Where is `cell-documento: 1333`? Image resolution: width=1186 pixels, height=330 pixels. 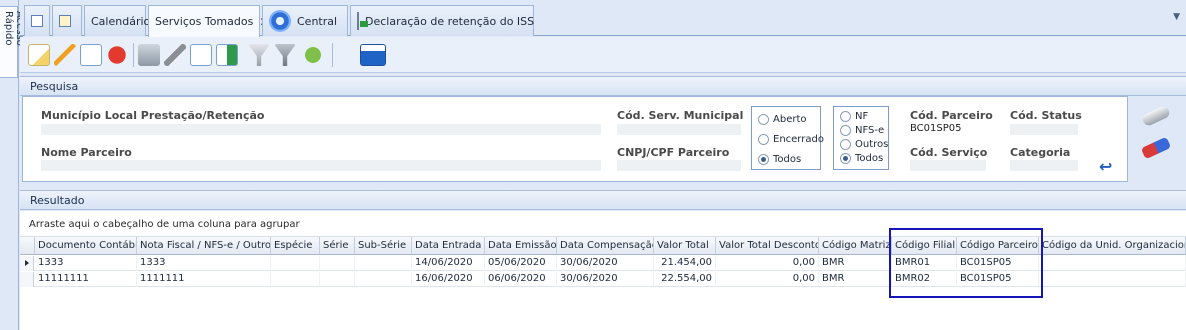 cell-documento: 1333 is located at coordinates (86, 263).